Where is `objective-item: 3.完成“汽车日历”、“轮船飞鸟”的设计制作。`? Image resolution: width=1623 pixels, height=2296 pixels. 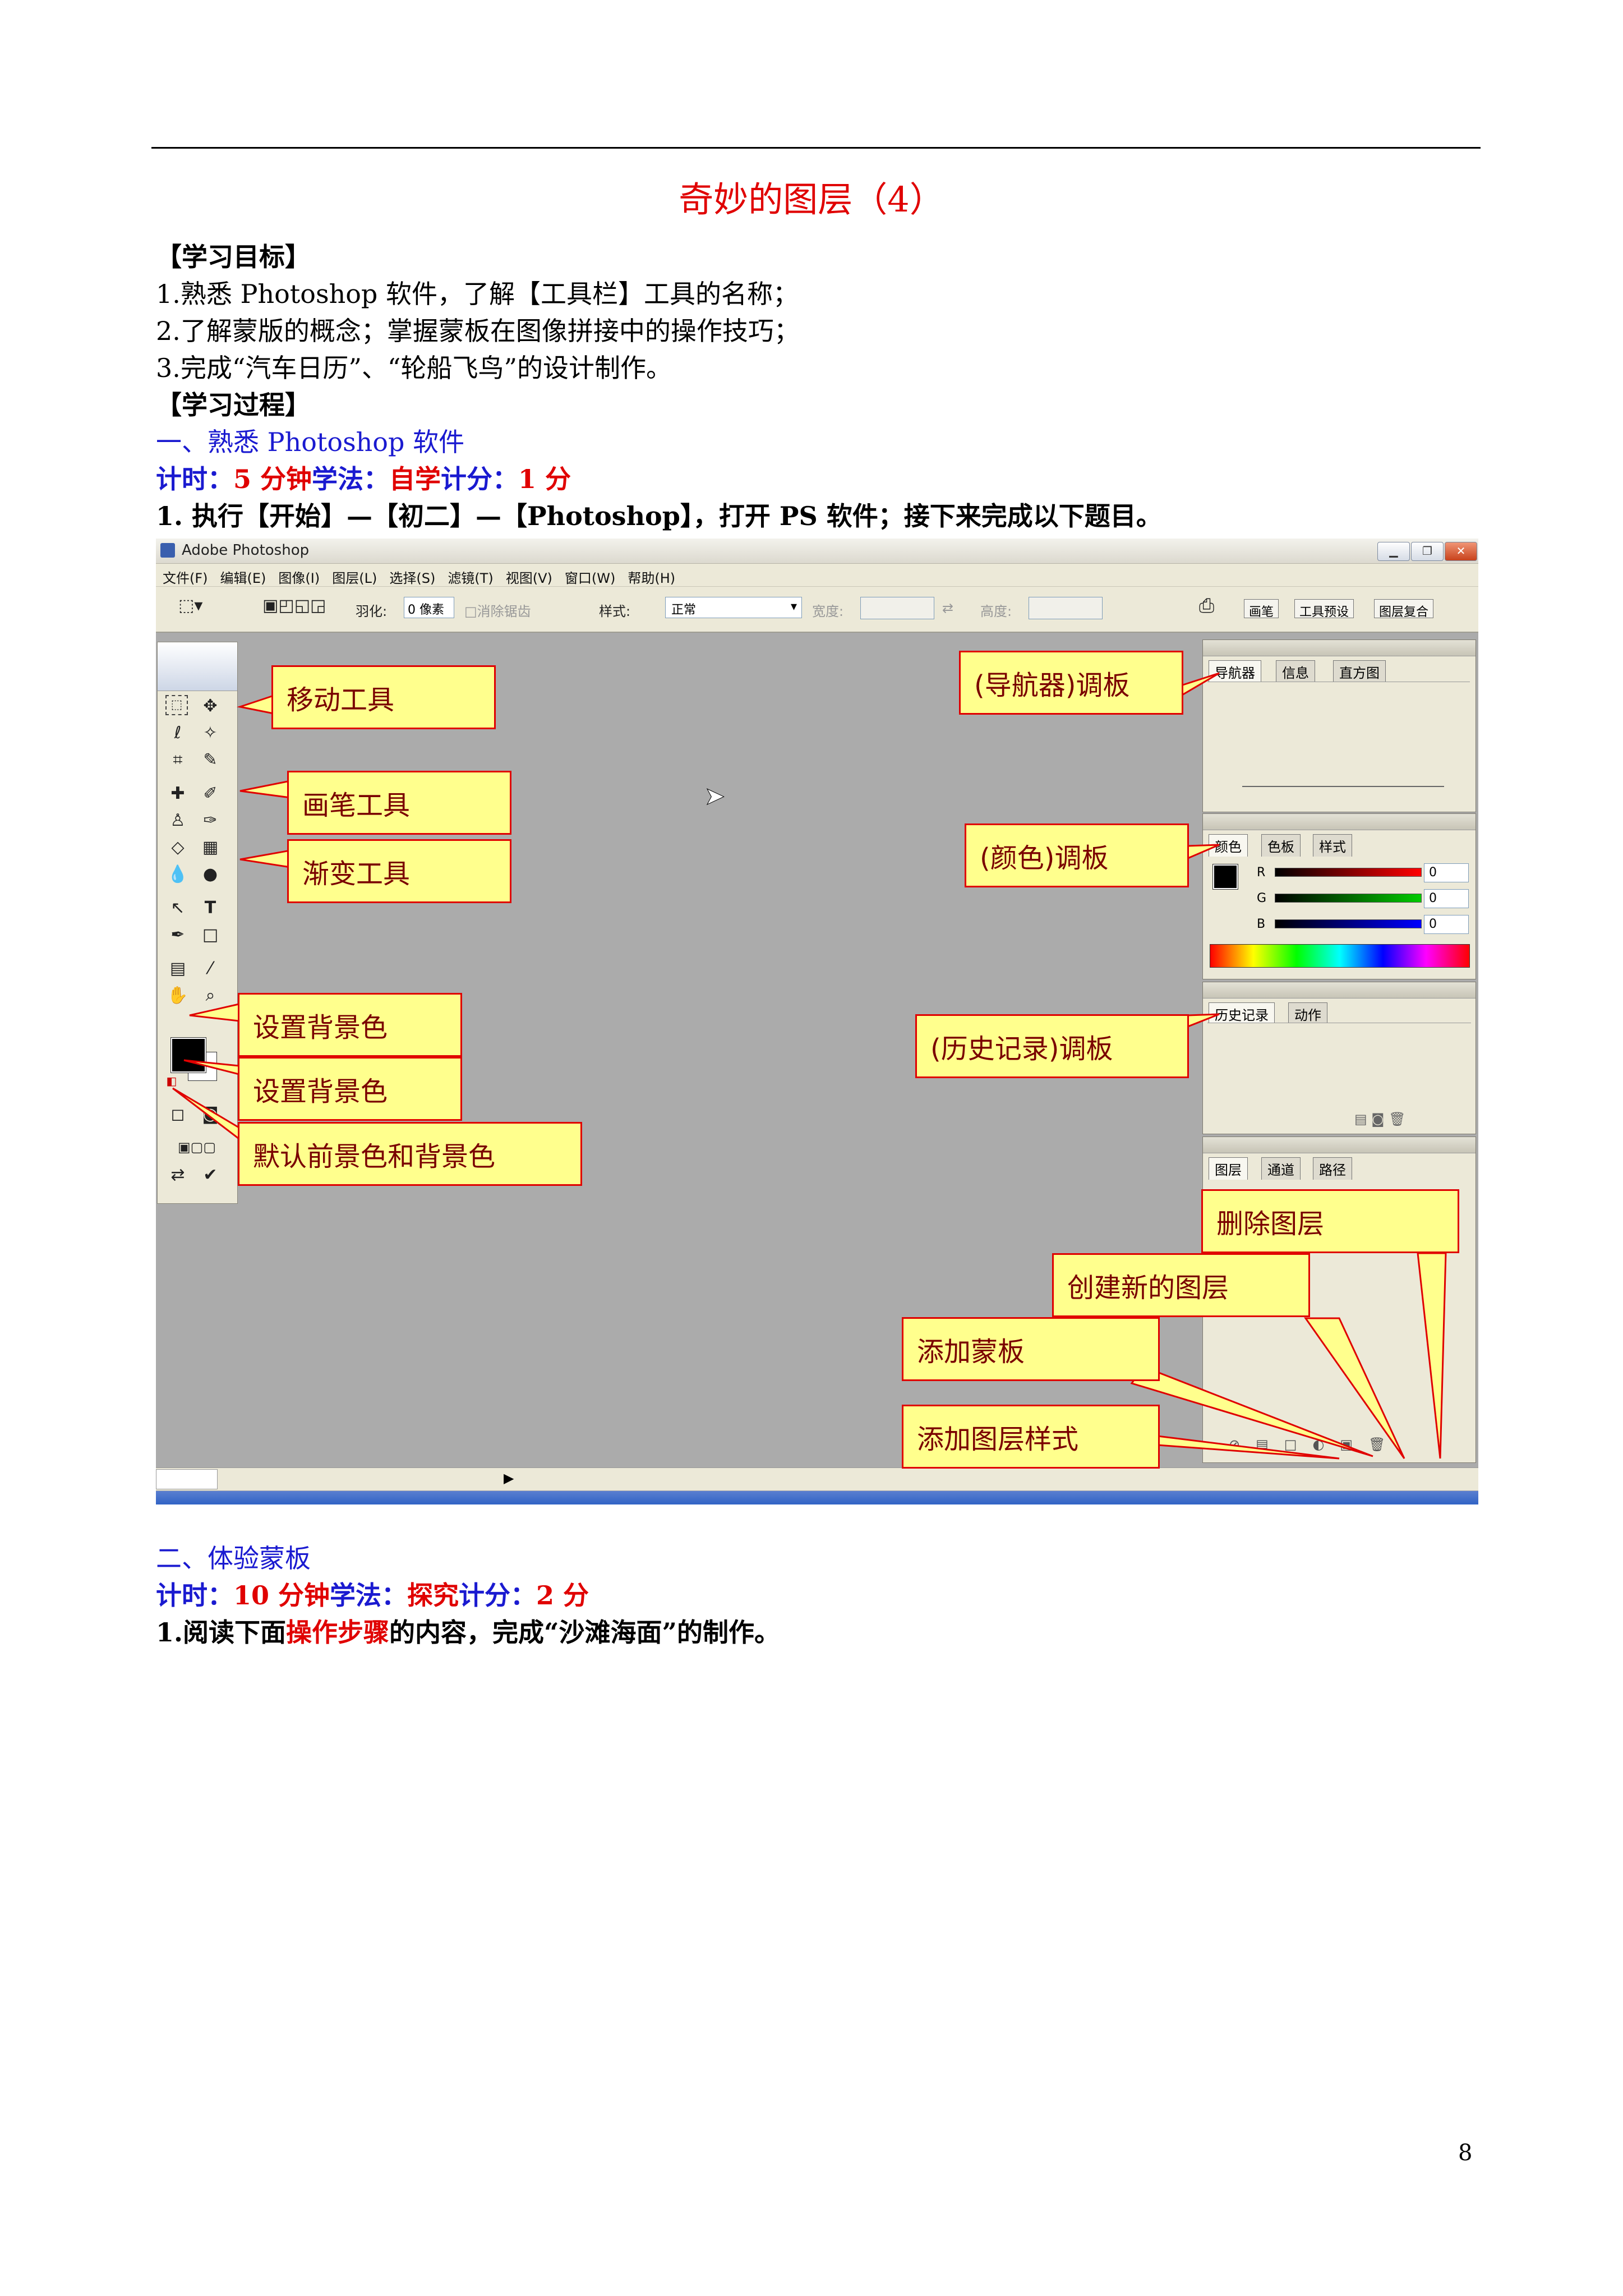 objective-item: 3.完成“汽车日历”、“轮船飞鸟”的设计制作。 is located at coordinates (414, 368).